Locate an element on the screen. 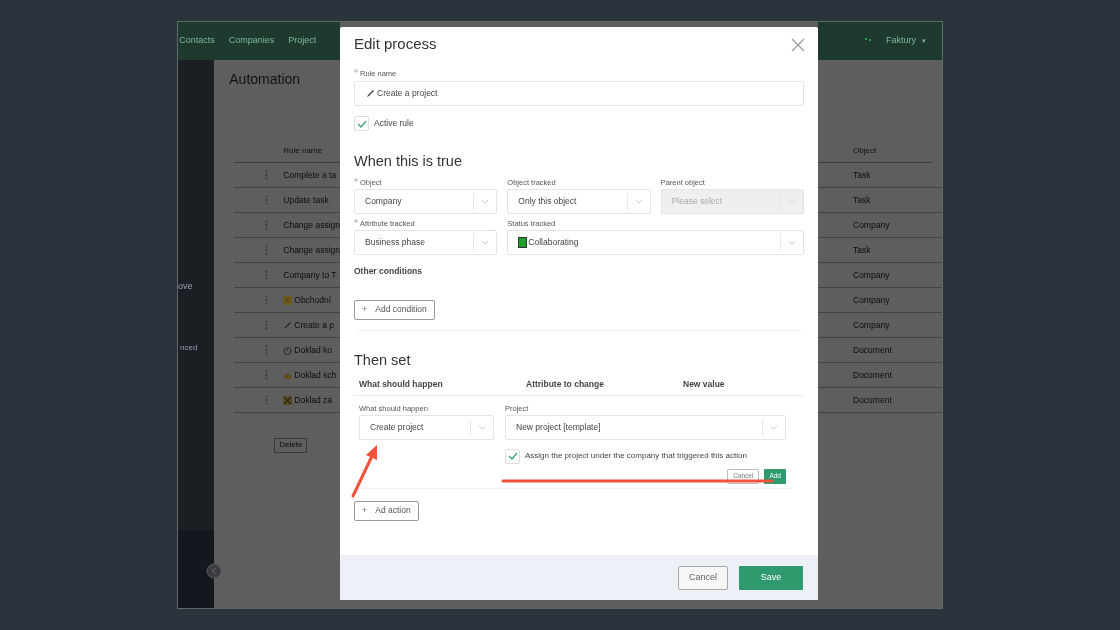 The height and width of the screenshot is (630, 1120). crossed-icon is located at coordinates (288, 400).